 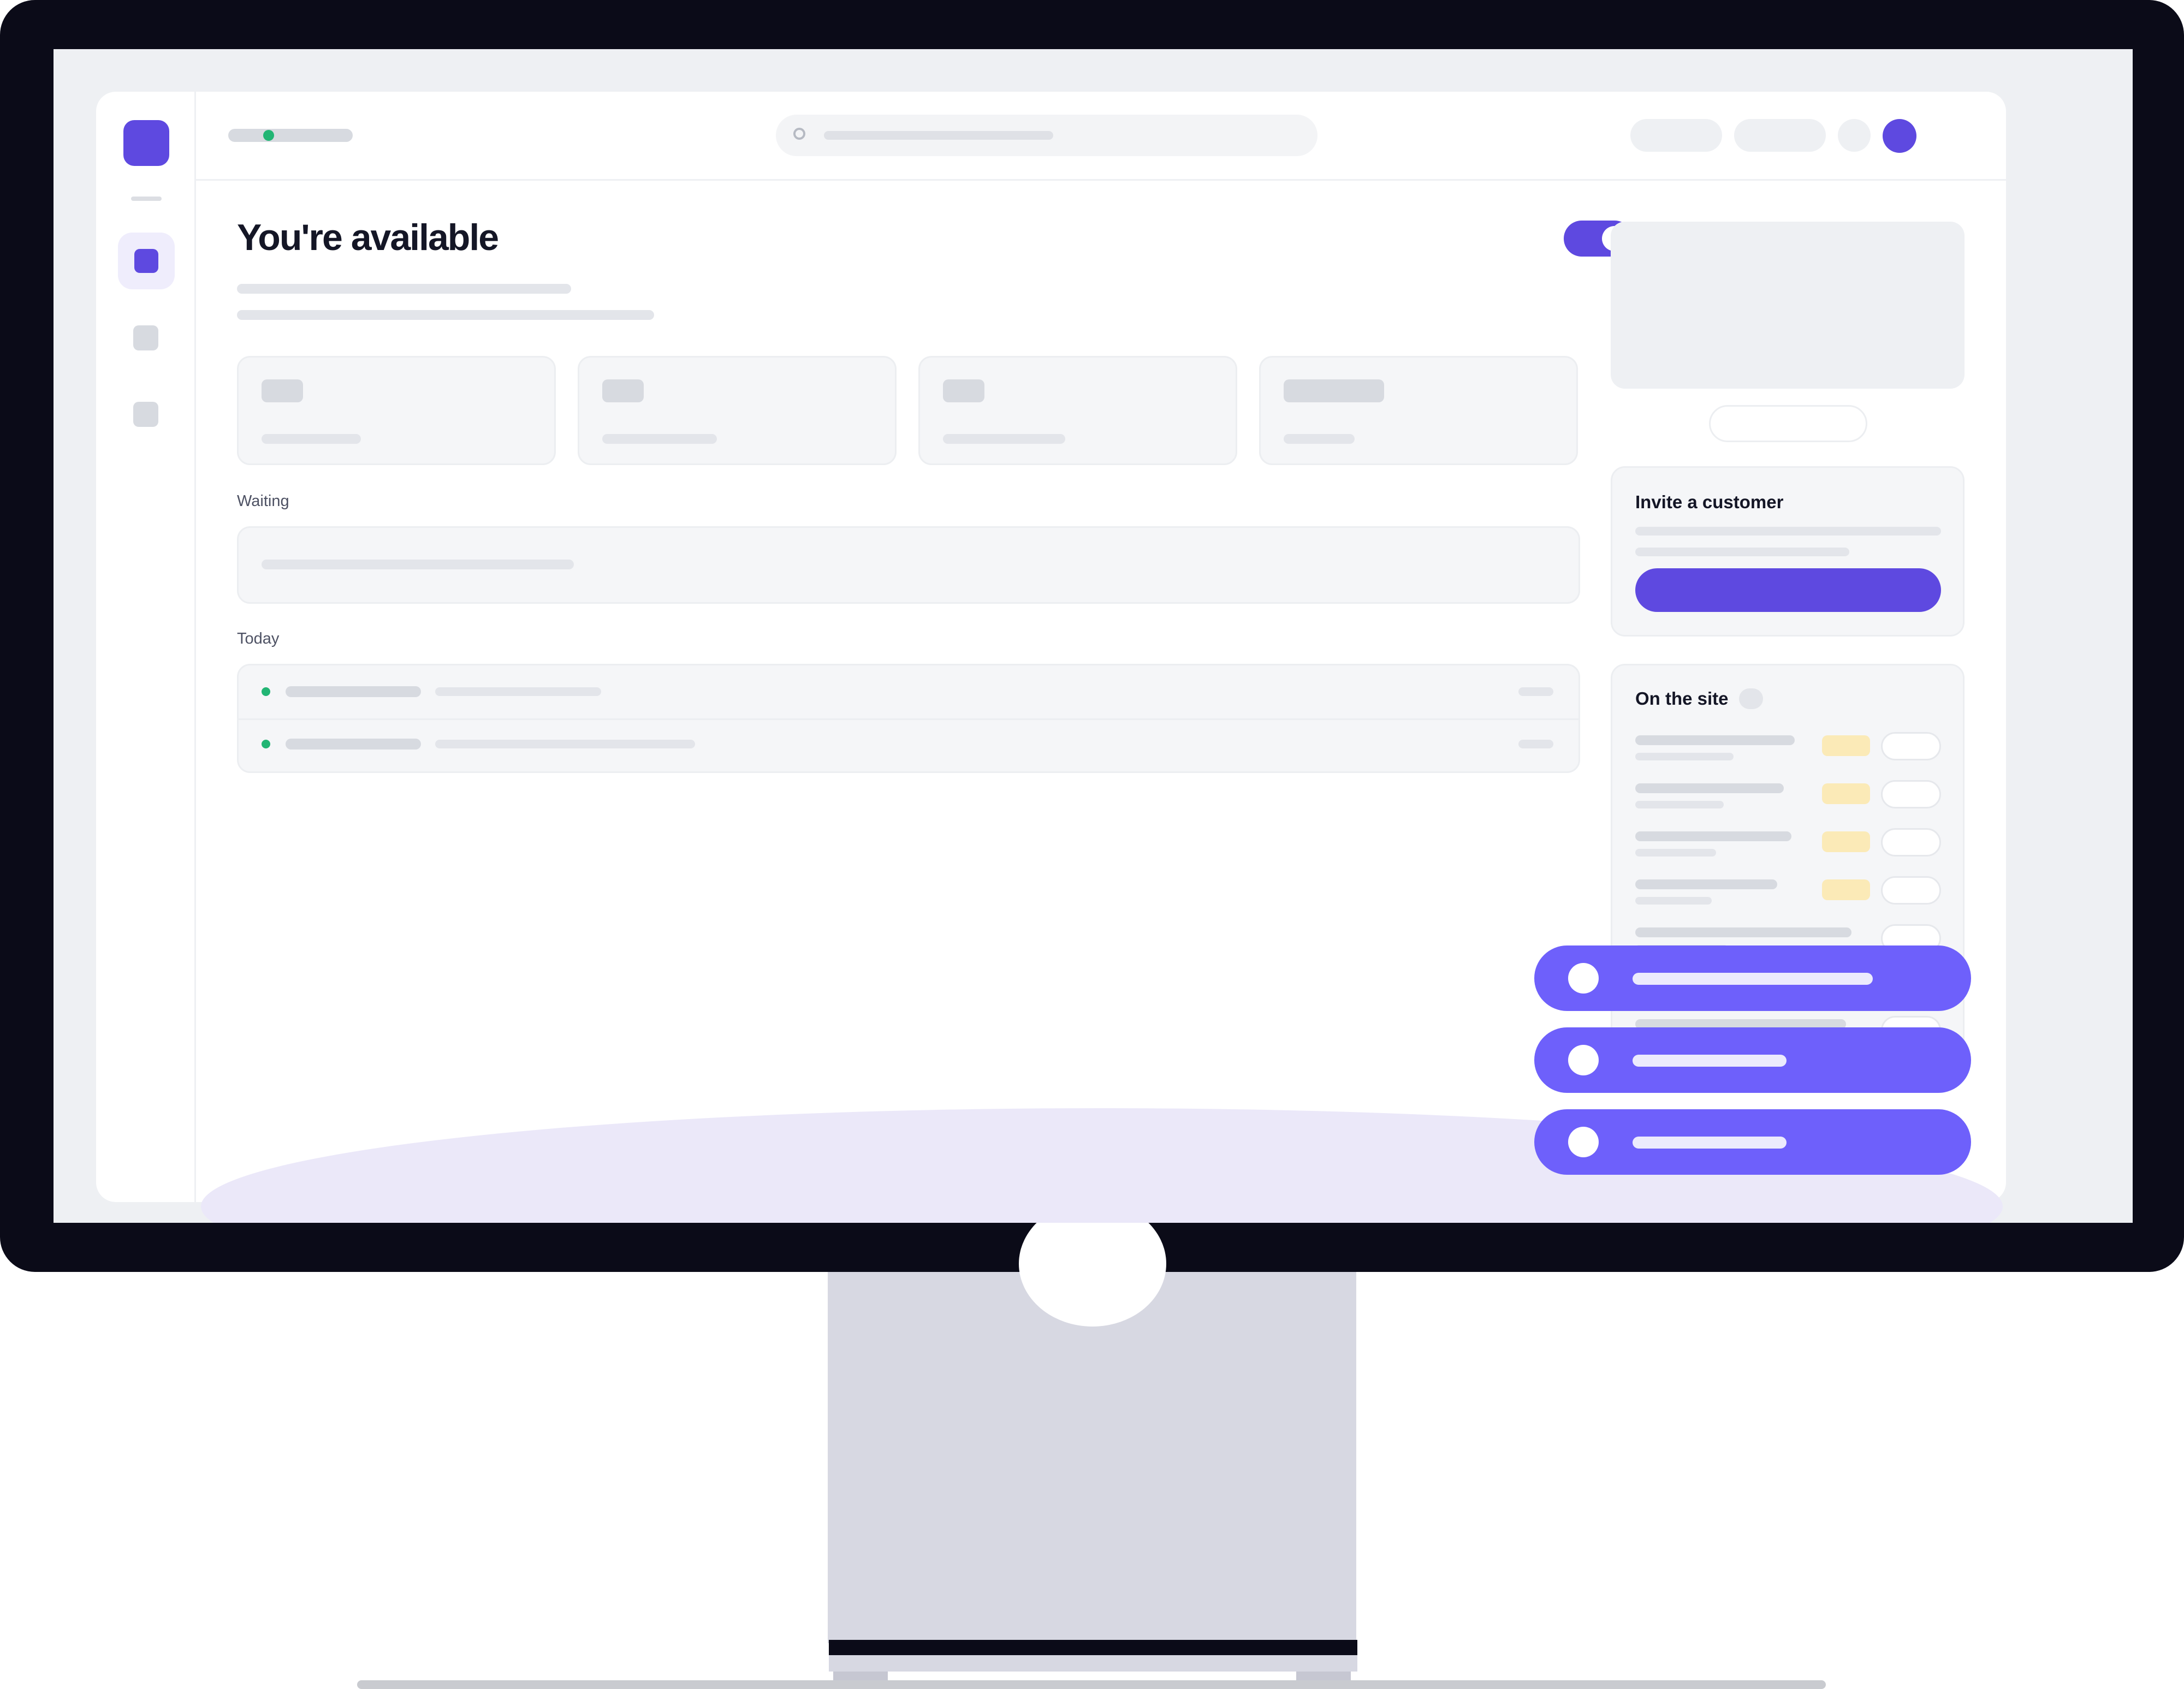 I want to click on app-logo, so click(x=146, y=143).